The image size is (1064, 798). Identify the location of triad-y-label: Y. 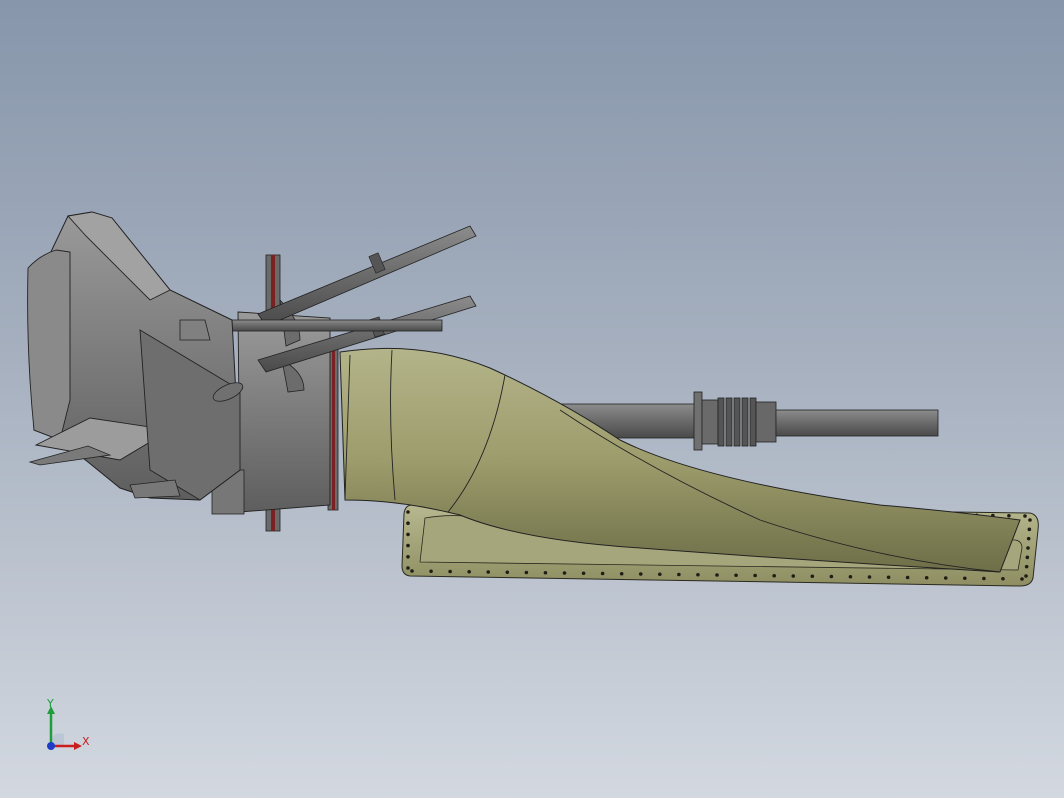
(50, 703).